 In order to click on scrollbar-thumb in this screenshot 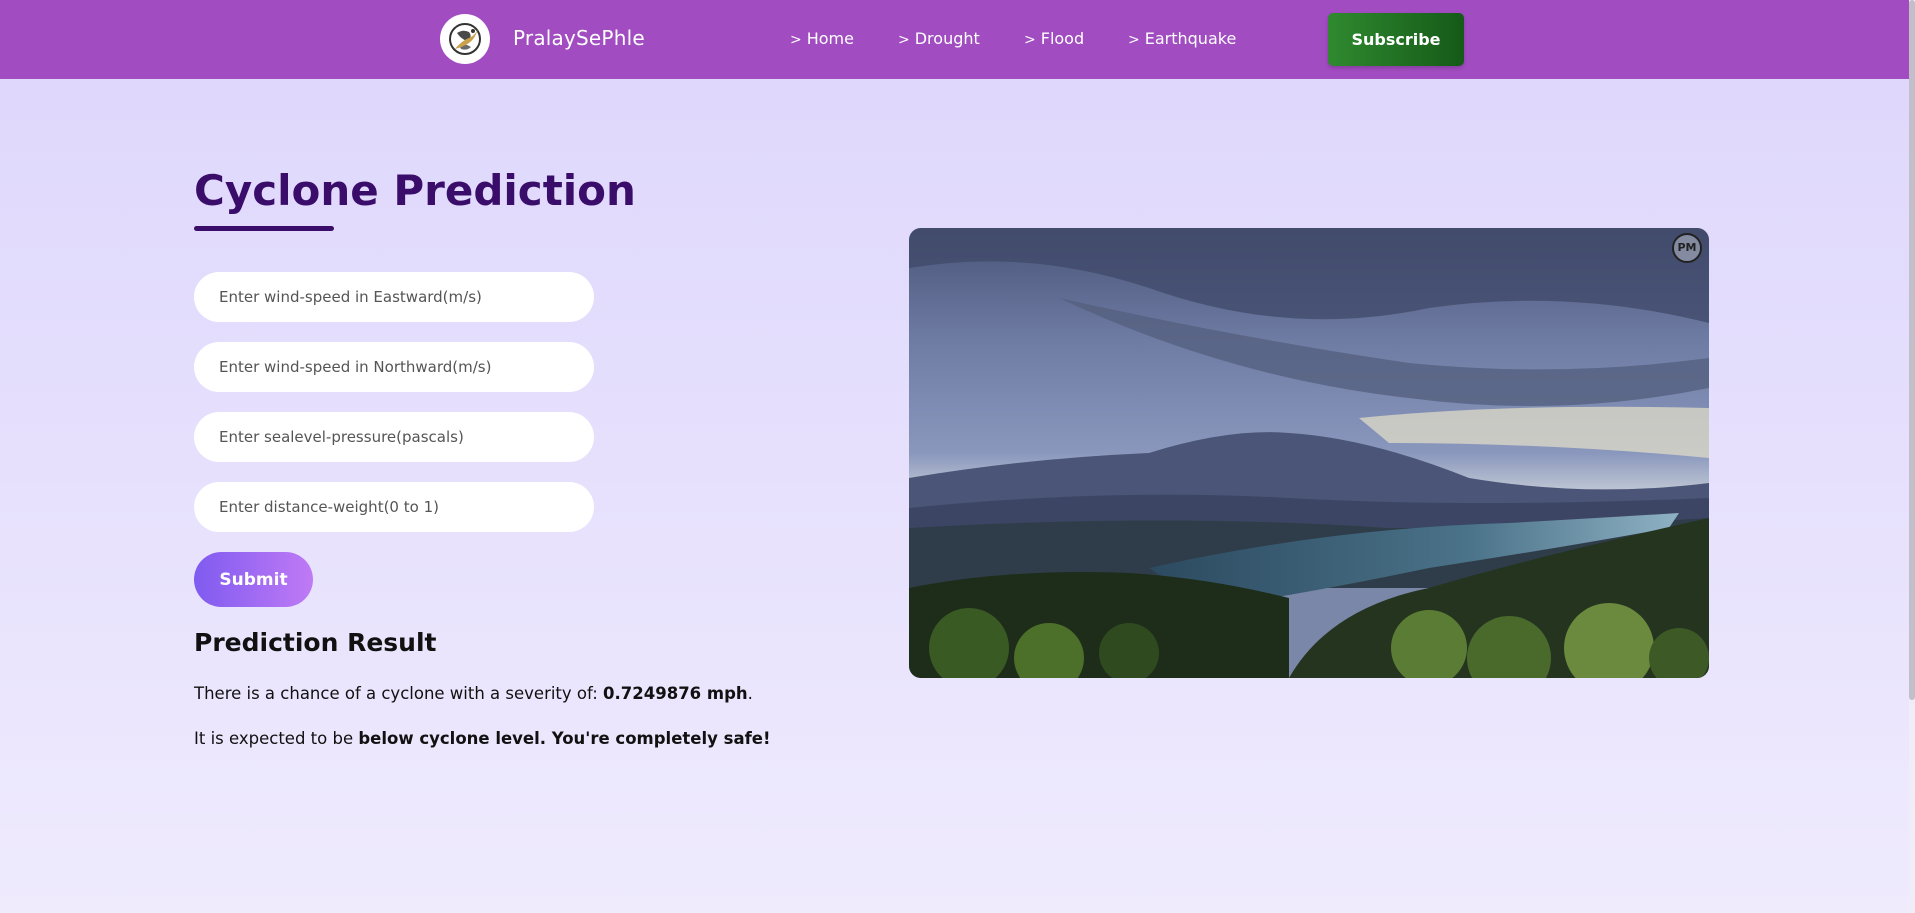, I will do `click(1912, 350)`.